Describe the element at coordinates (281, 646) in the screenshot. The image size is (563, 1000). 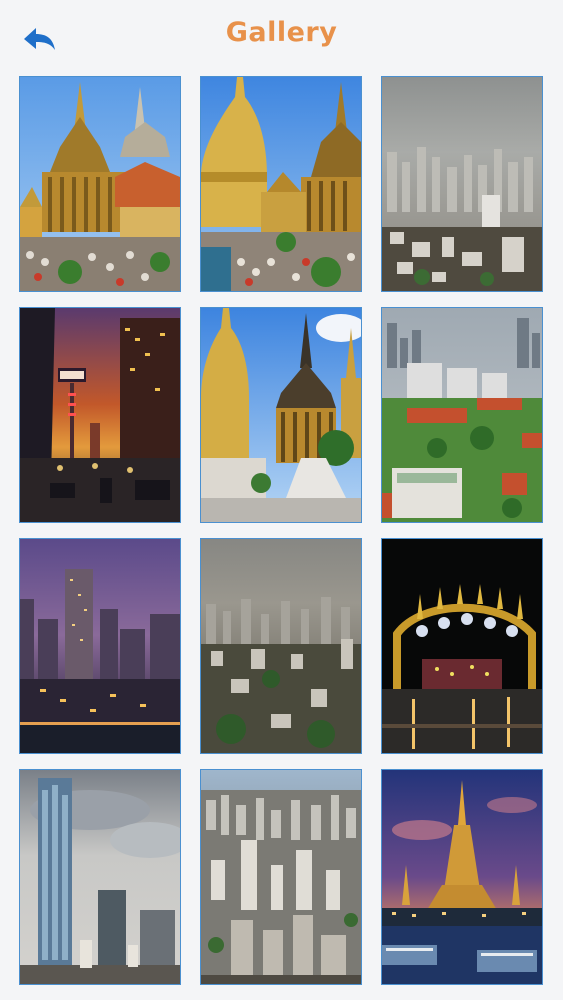
I see `gallery-photo-aerial-hazy-city` at that location.